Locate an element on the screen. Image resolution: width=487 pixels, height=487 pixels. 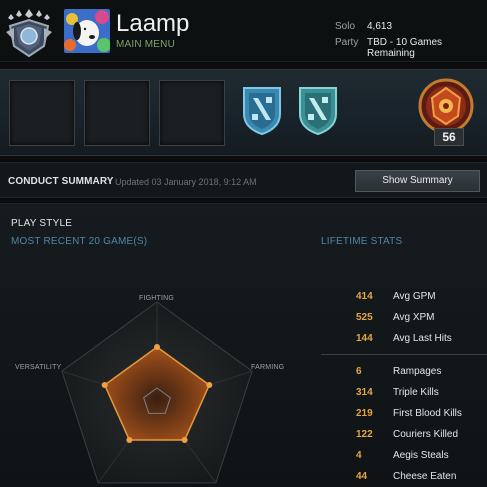
lifetime-stat-value: 44 is located at coordinates (362, 476).